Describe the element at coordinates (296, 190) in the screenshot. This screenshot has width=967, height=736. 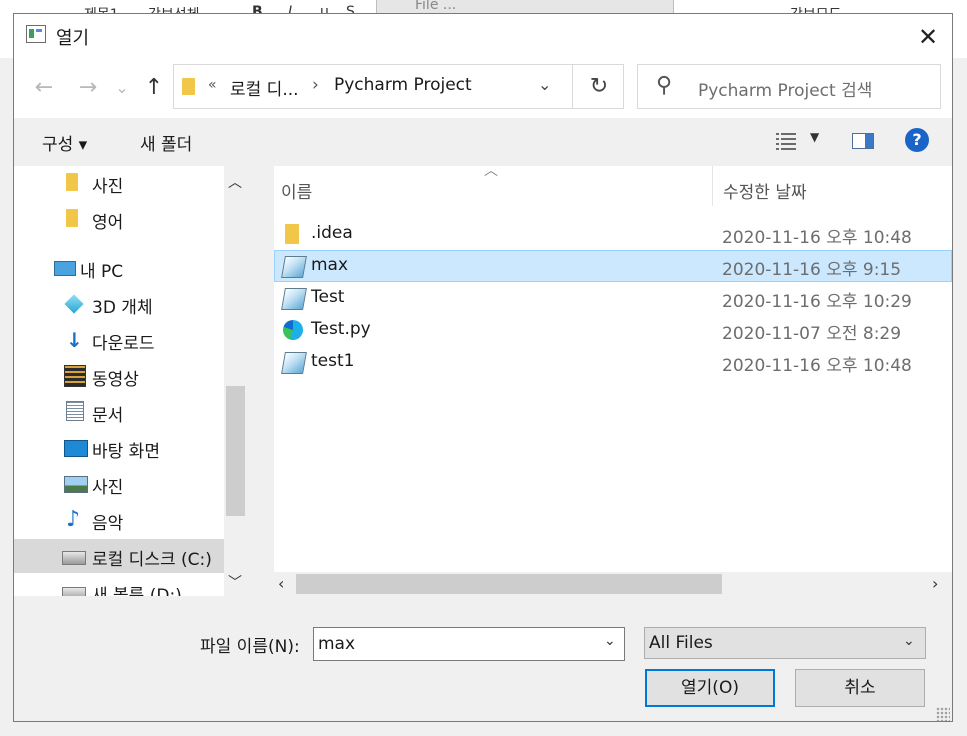
I see `column-header-name: 이름` at that location.